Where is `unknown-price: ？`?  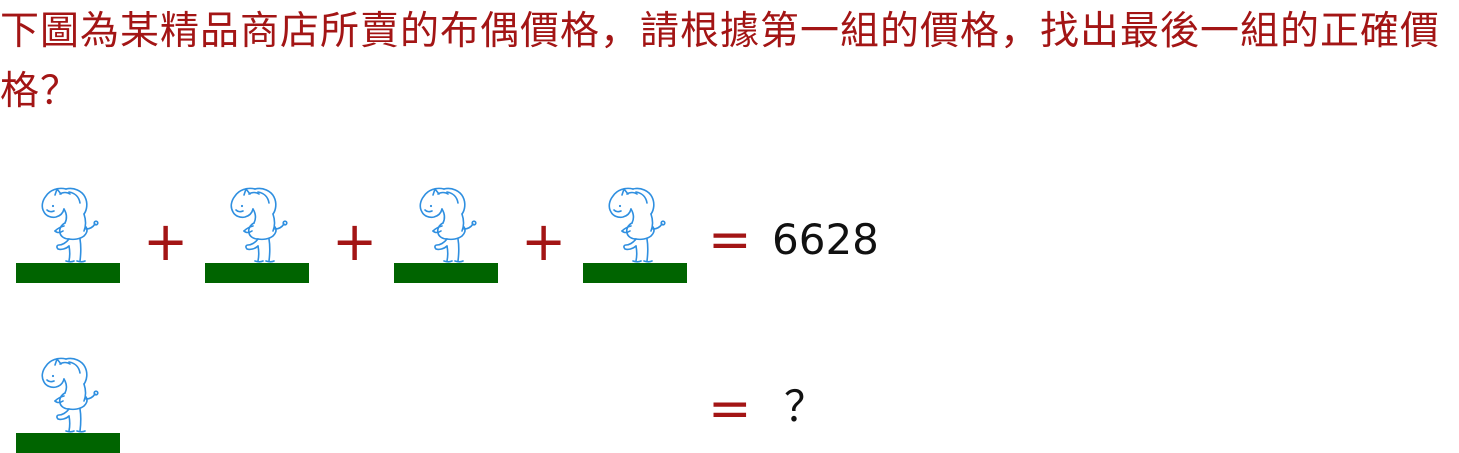
unknown-price: ？ is located at coordinates (805, 406).